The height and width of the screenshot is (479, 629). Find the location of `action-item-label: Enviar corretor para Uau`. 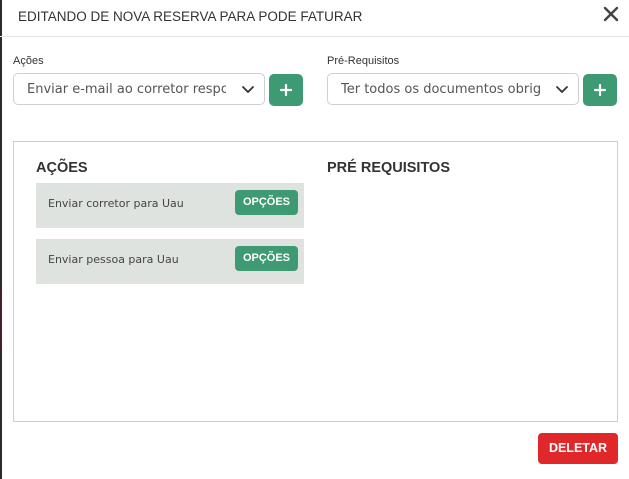

action-item-label: Enviar corretor para Uau is located at coordinates (116, 203).